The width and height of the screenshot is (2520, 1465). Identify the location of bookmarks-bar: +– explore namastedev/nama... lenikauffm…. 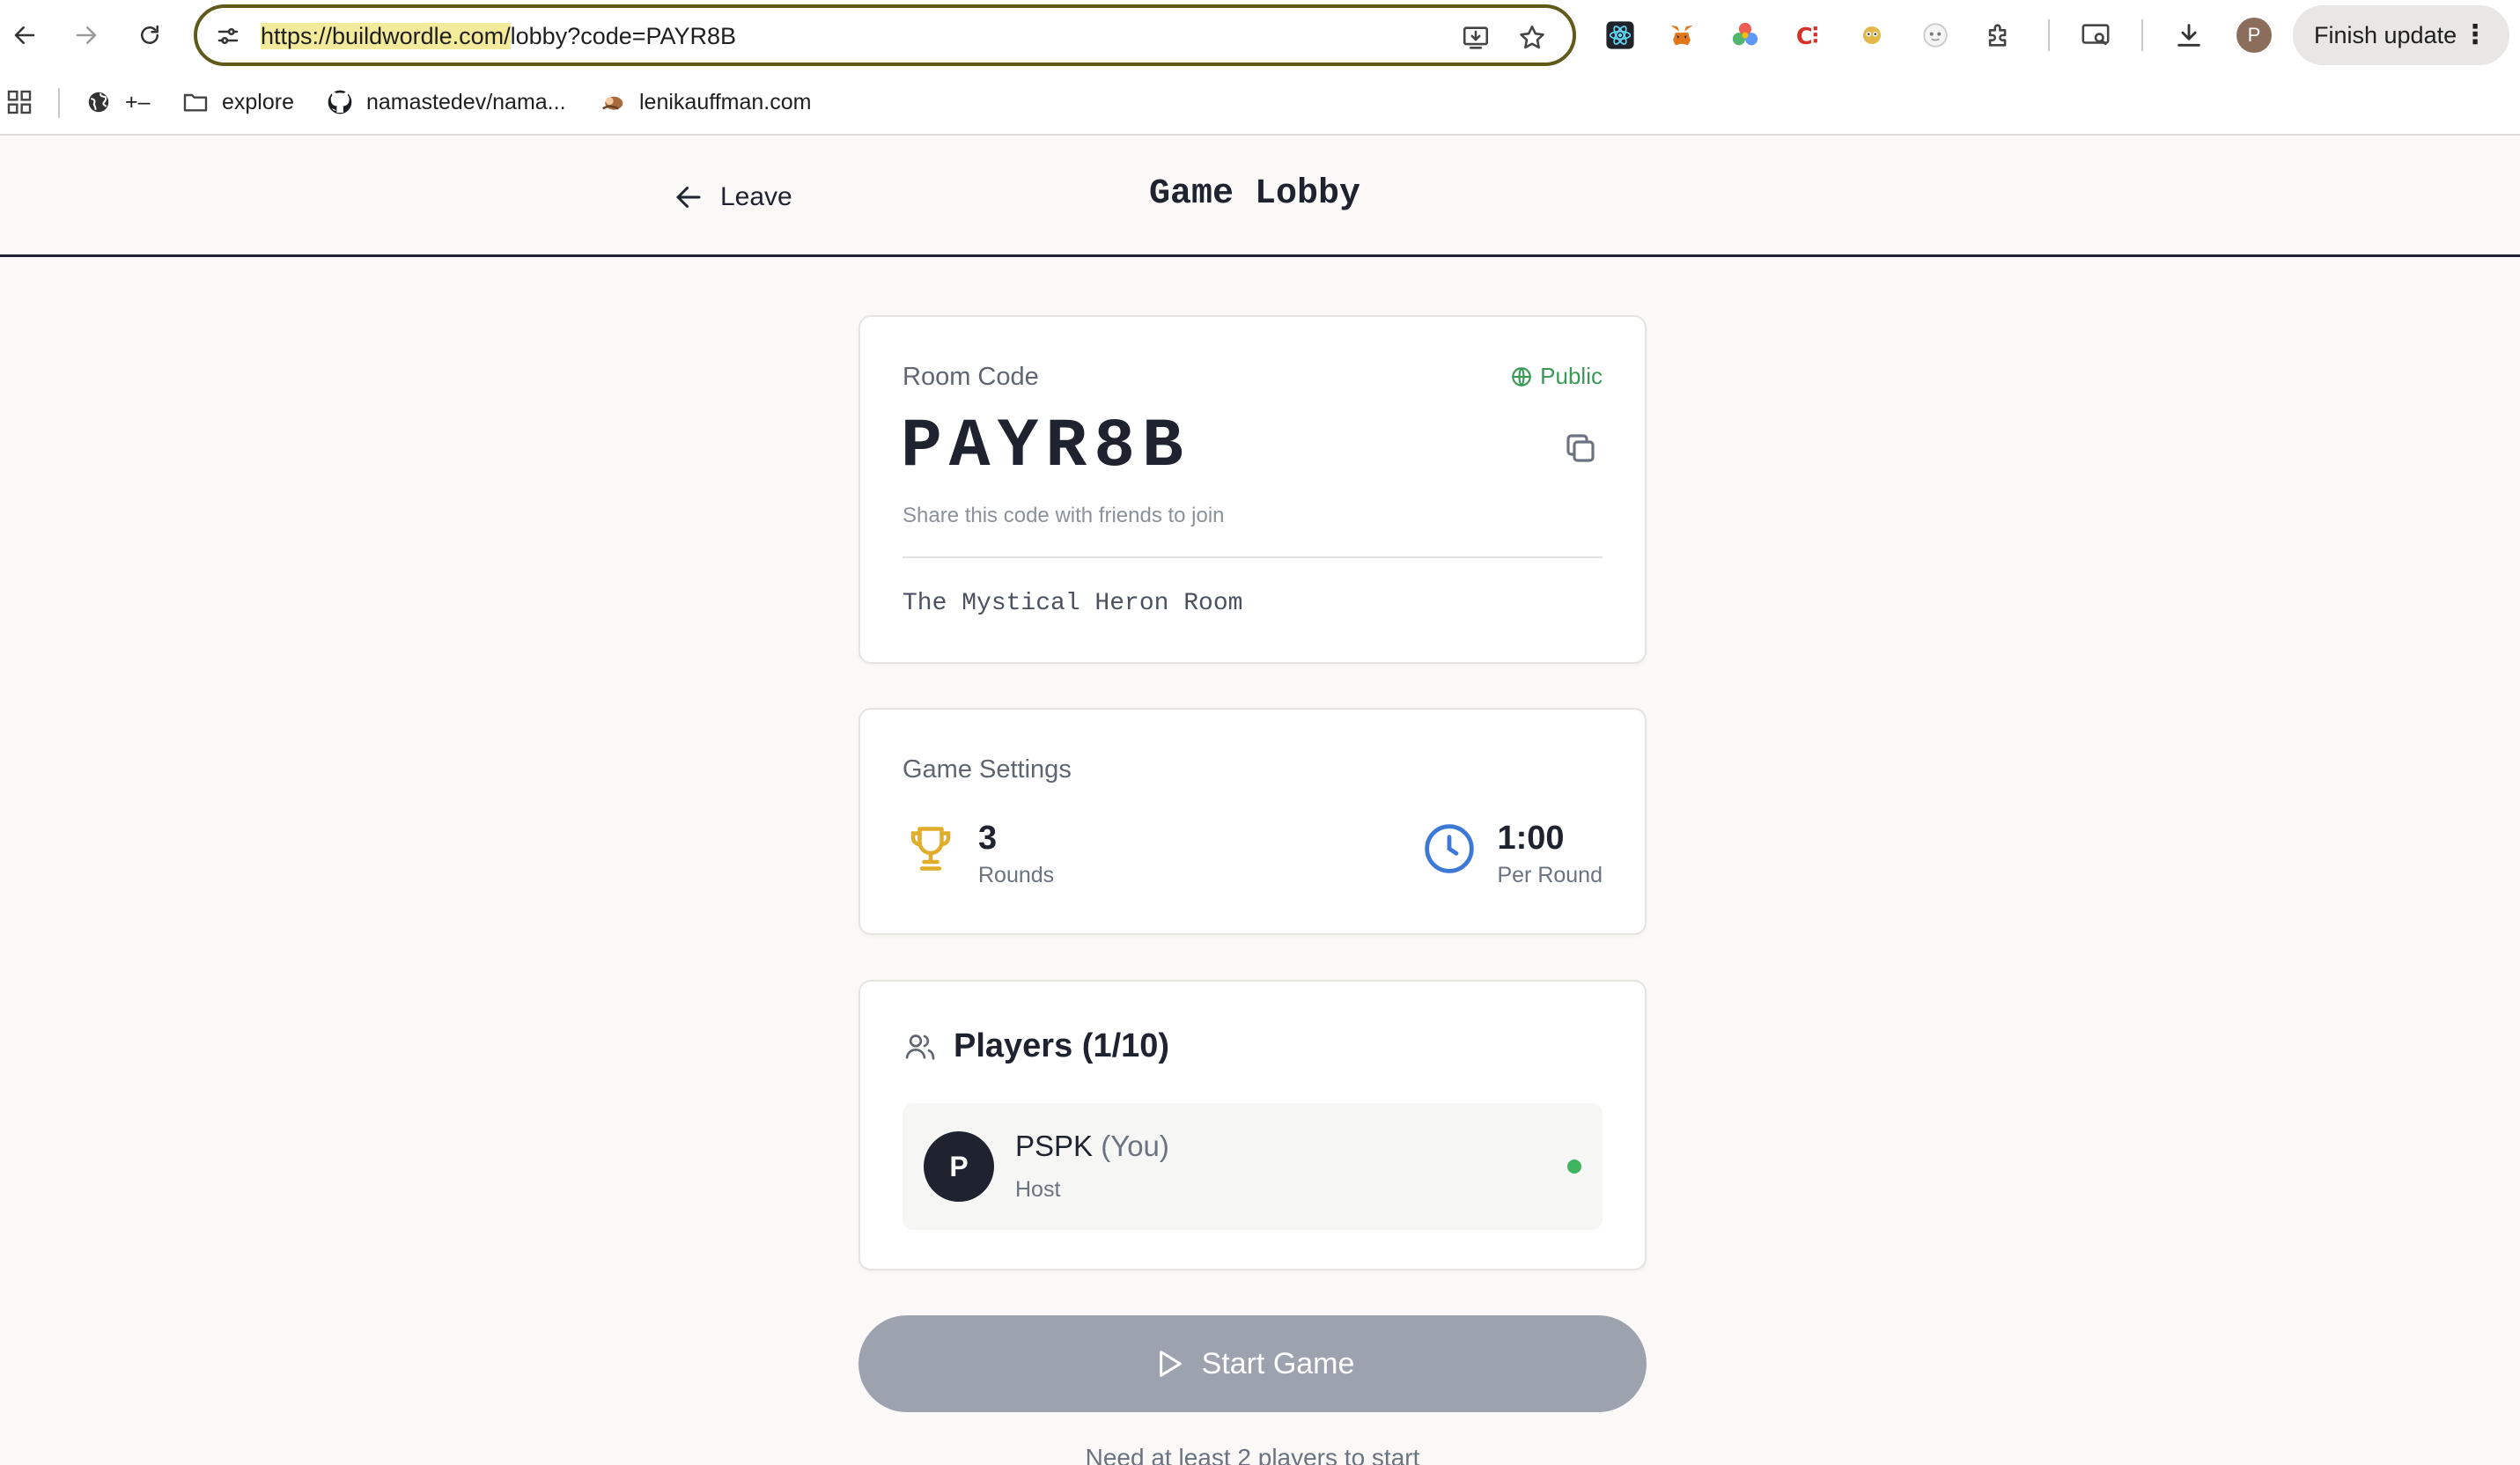
(1260, 104).